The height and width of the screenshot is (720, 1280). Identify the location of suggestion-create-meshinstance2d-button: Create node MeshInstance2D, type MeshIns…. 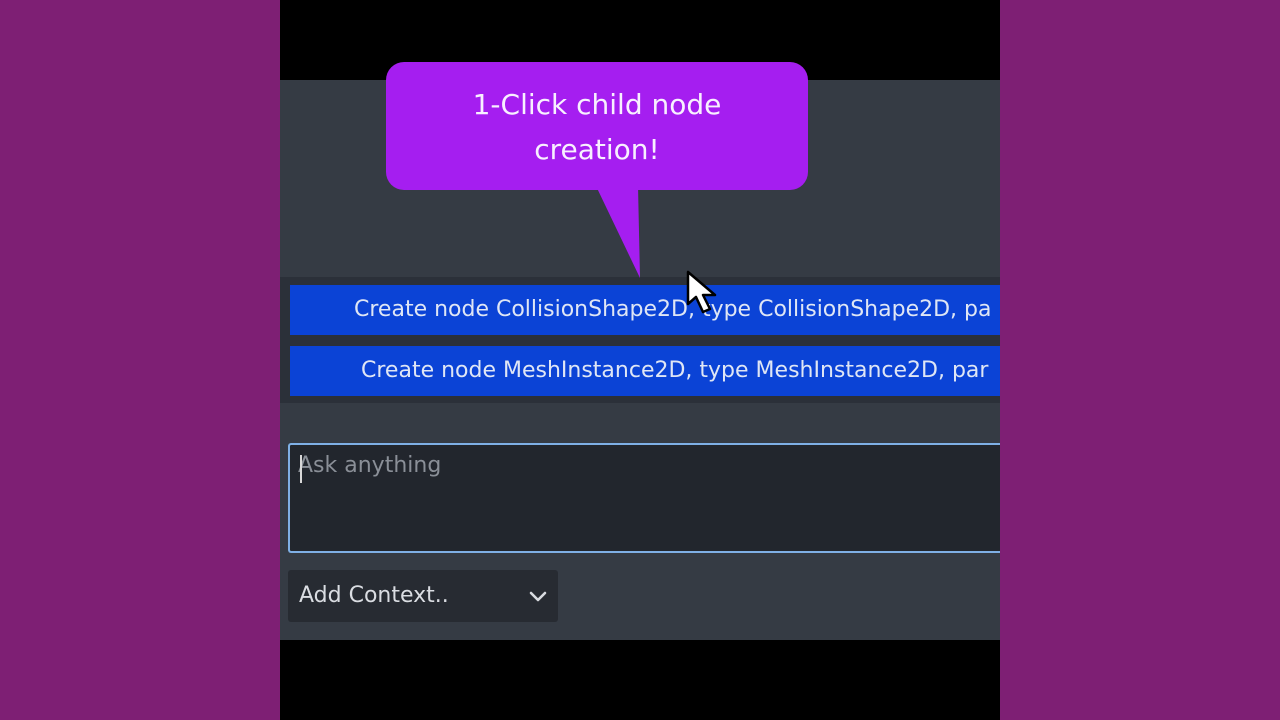
(645, 371).